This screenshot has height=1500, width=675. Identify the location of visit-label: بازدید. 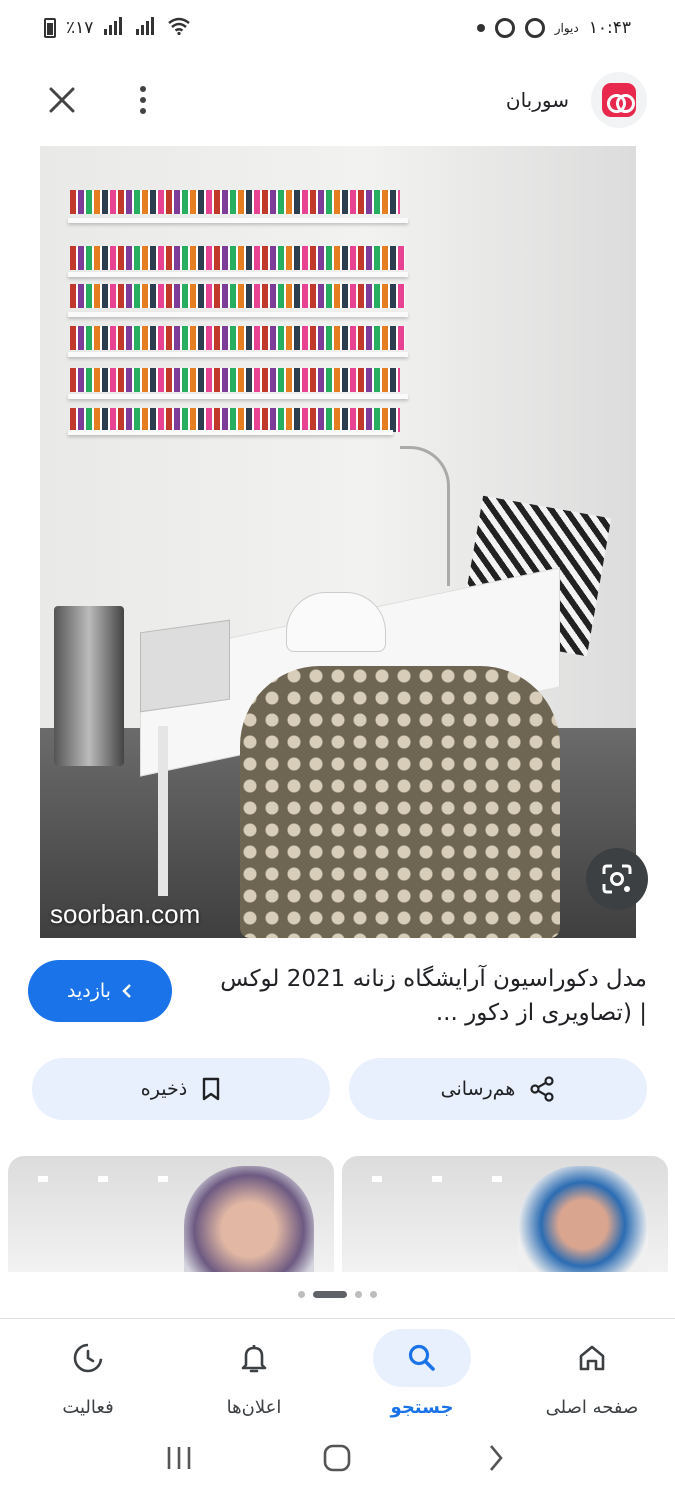
(89, 991).